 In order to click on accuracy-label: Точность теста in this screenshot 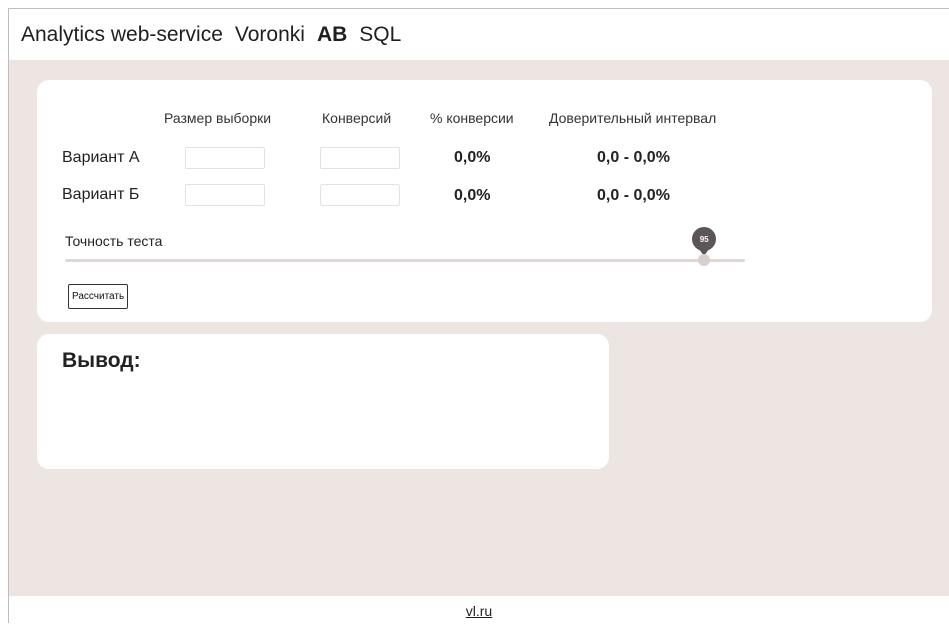, I will do `click(114, 241)`.